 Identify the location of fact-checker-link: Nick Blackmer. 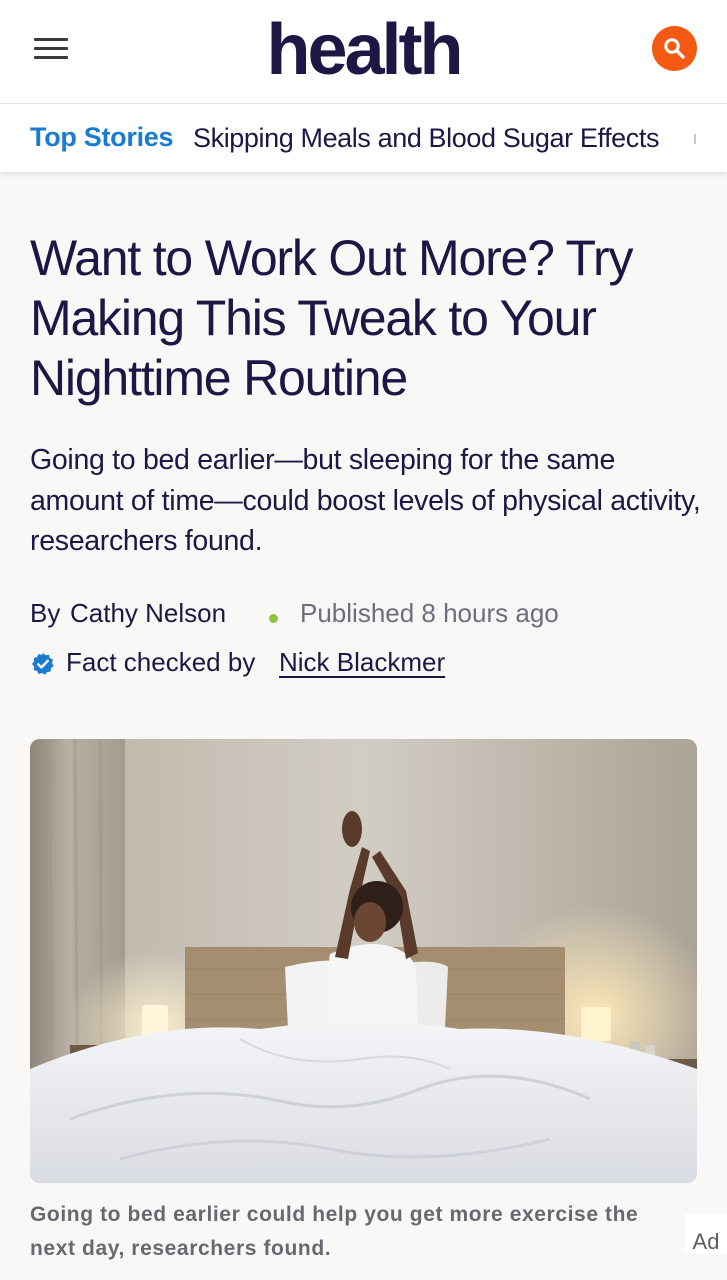
(362, 662).